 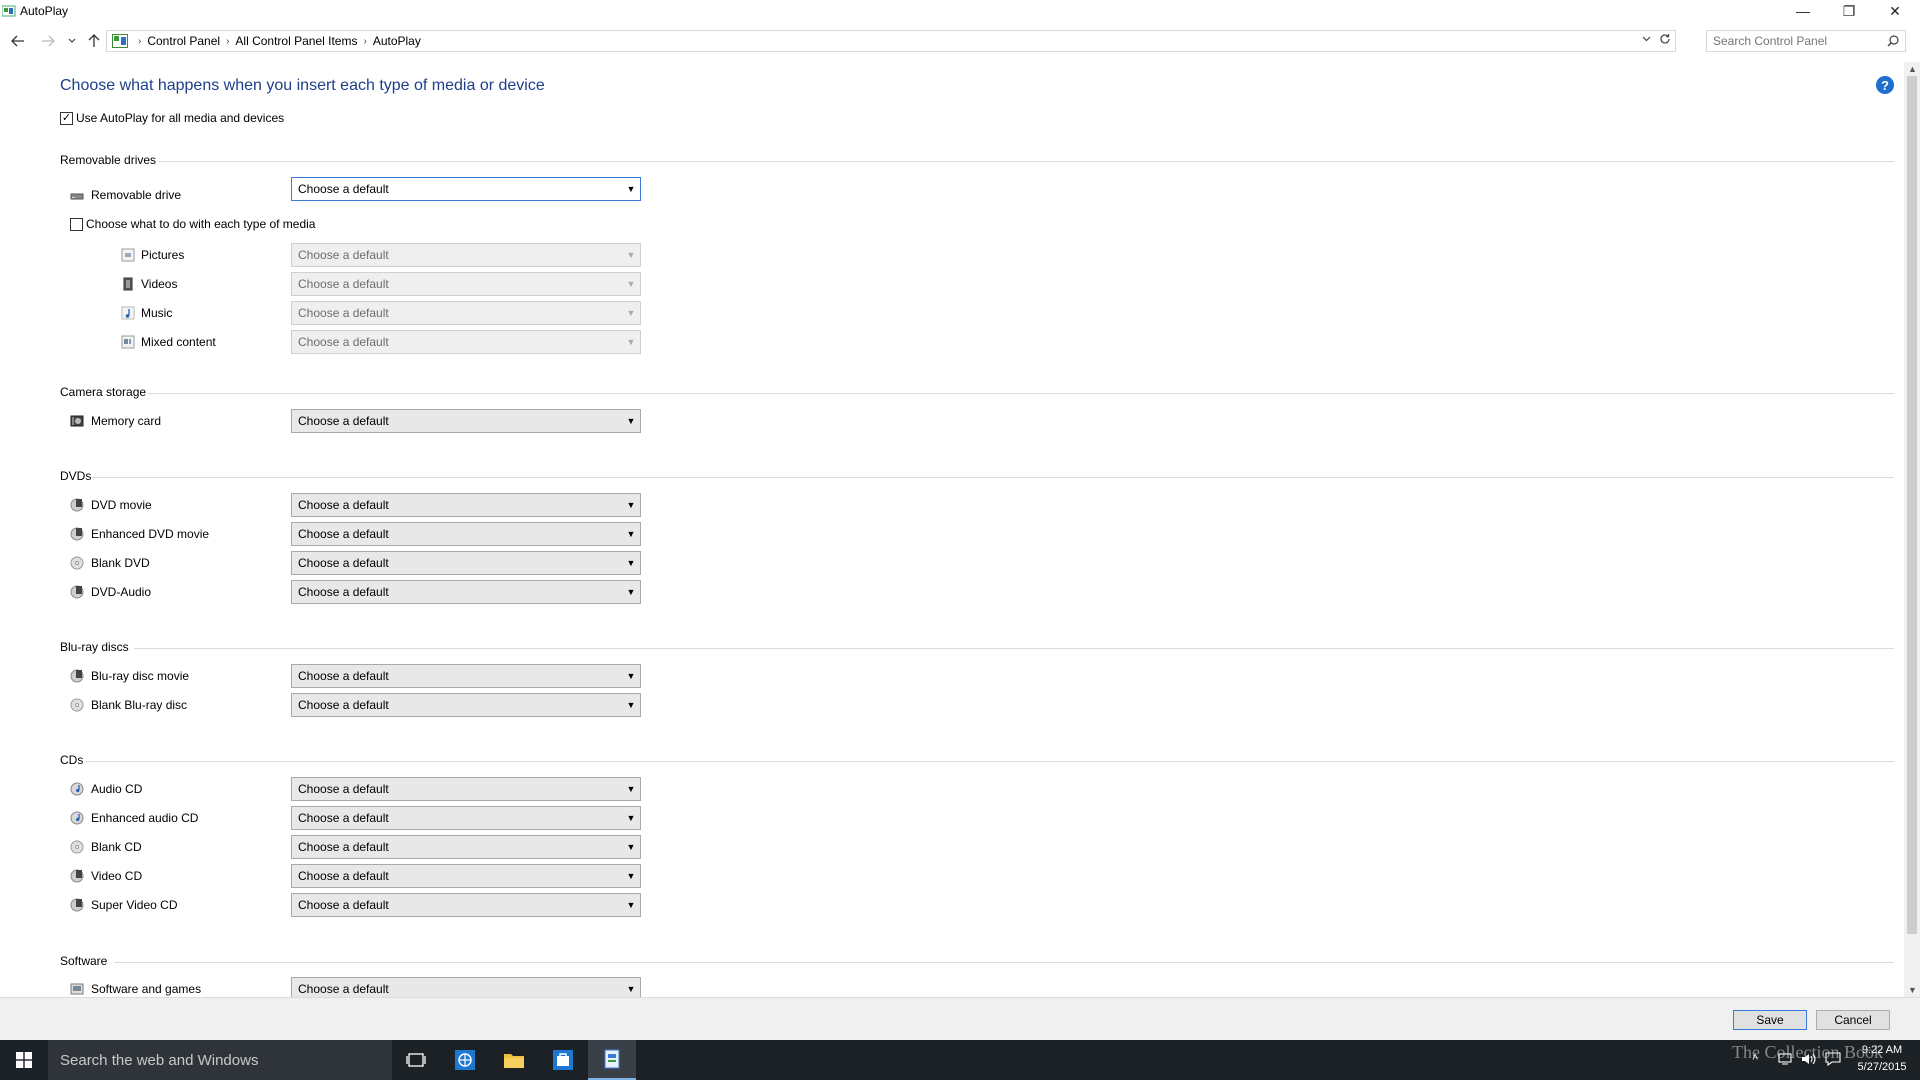 I want to click on blank-bluray-label: Blank Blu-ray disc, so click(x=139, y=705).